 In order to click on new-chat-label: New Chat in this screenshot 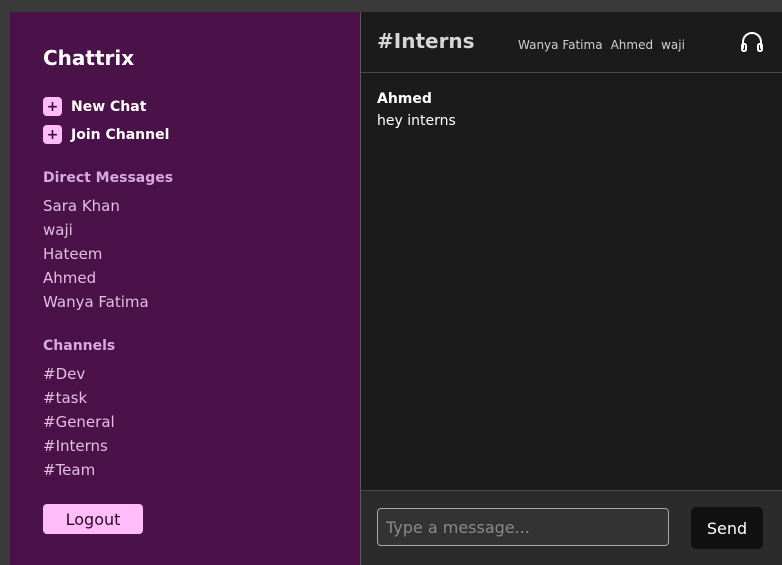, I will do `click(109, 106)`.